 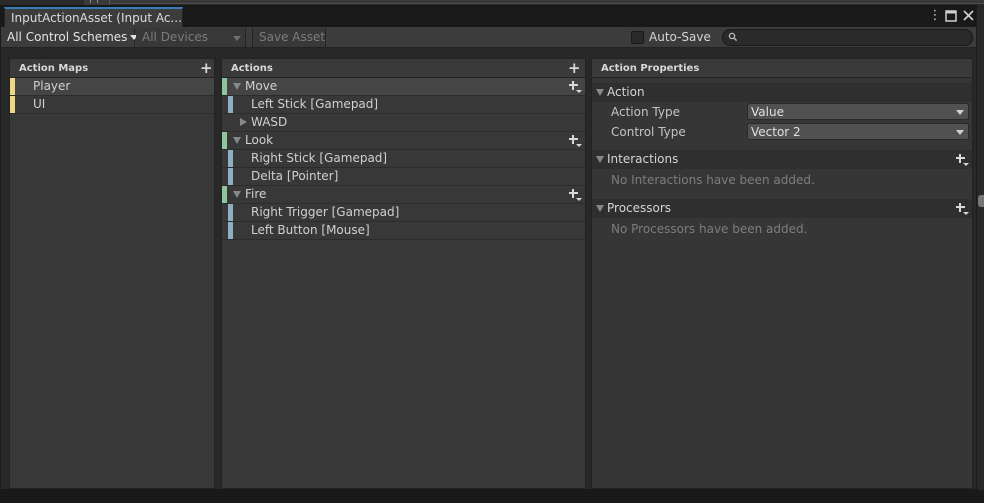 What do you see at coordinates (403, 213) in the screenshot?
I see `binding-item: Right Trigger [Gamepad]` at bounding box center [403, 213].